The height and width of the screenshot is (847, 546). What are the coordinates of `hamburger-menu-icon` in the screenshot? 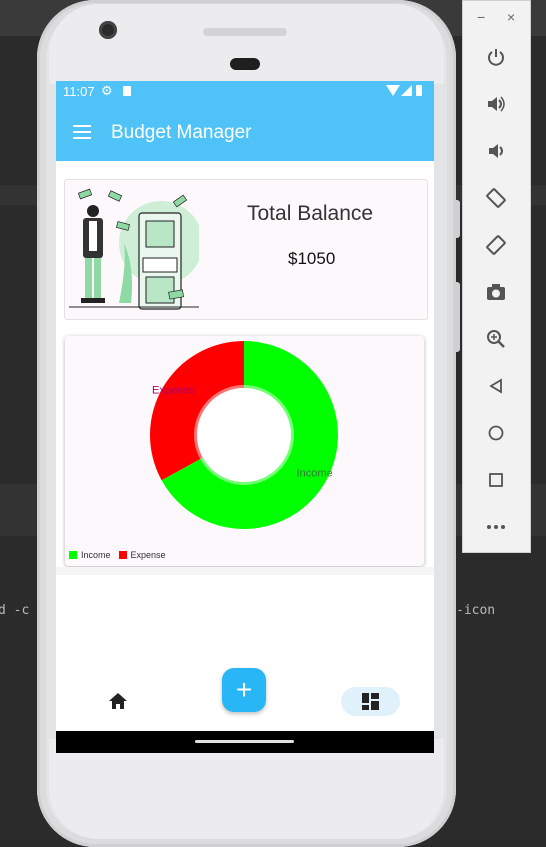 It's located at (82, 132).